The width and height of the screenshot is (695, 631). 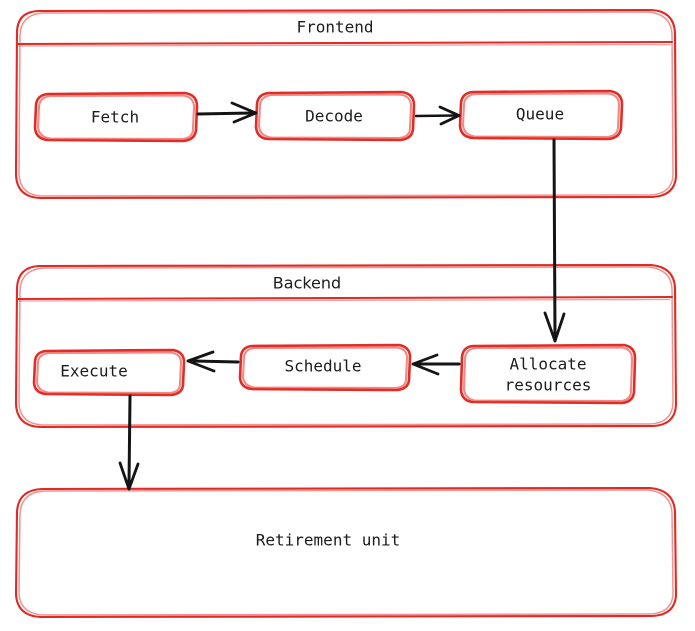 What do you see at coordinates (554, 238) in the screenshot?
I see `edge-queue-to-allocate-resources-line` at bounding box center [554, 238].